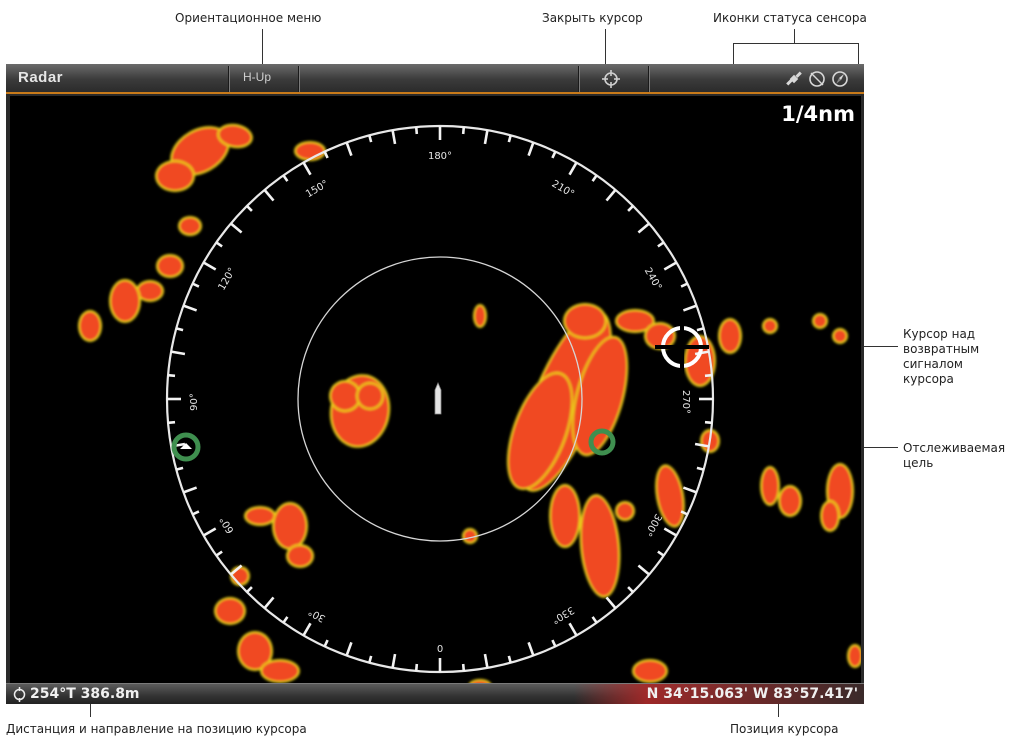  Describe the element at coordinates (440, 156) in the screenshot. I see `bearing-label: 180°` at that location.